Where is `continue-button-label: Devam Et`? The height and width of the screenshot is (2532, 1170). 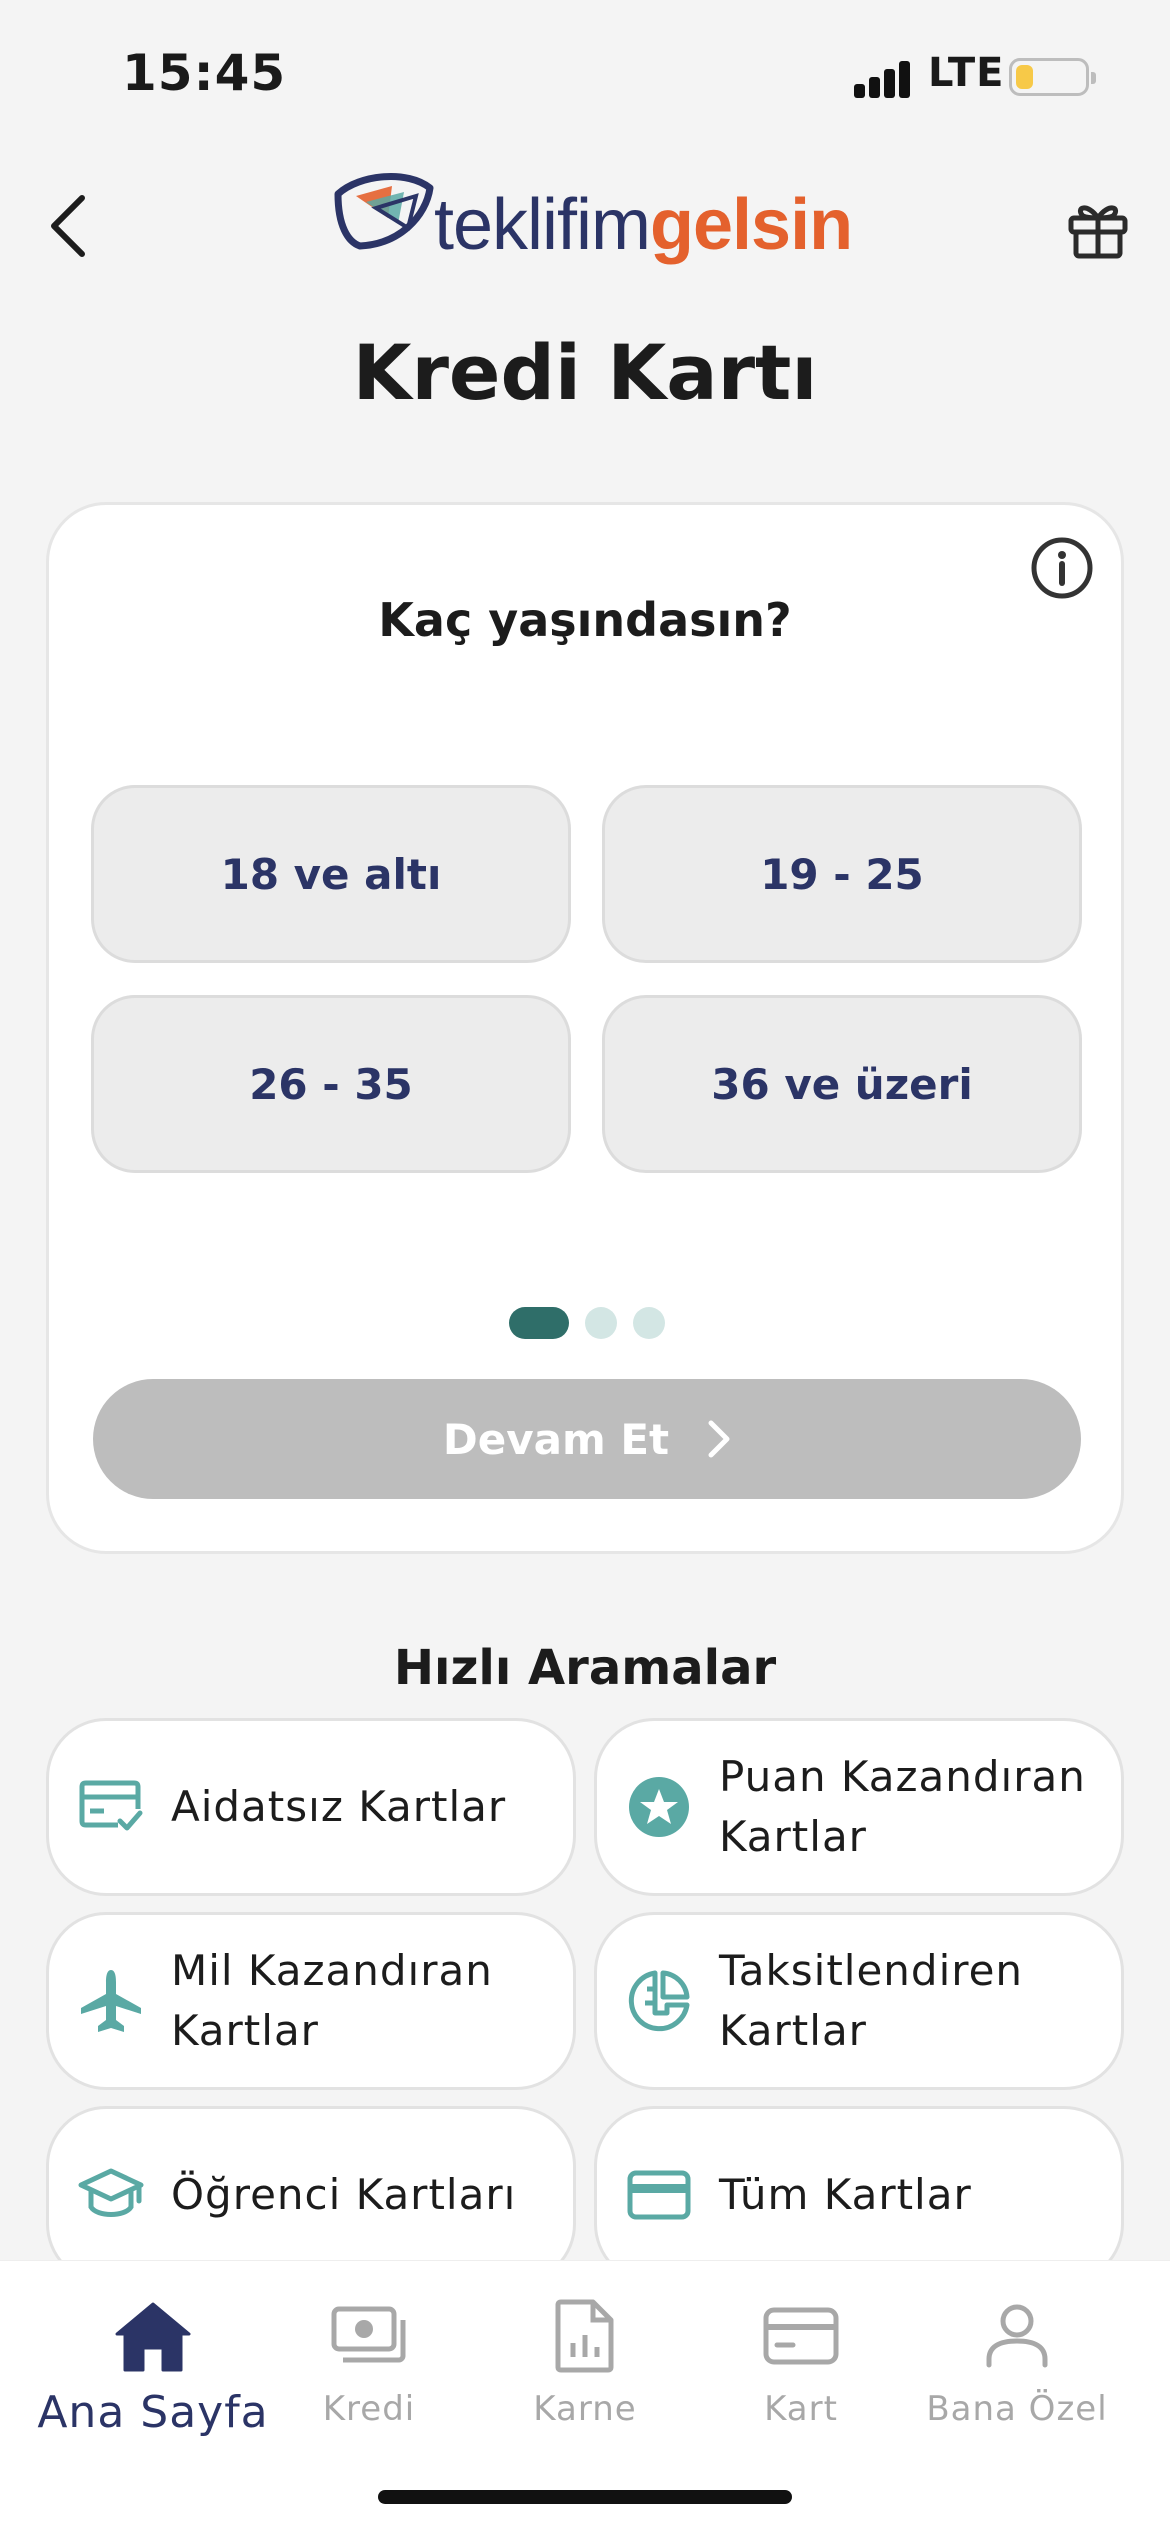
continue-button-label: Devam Et is located at coordinates (556, 1439).